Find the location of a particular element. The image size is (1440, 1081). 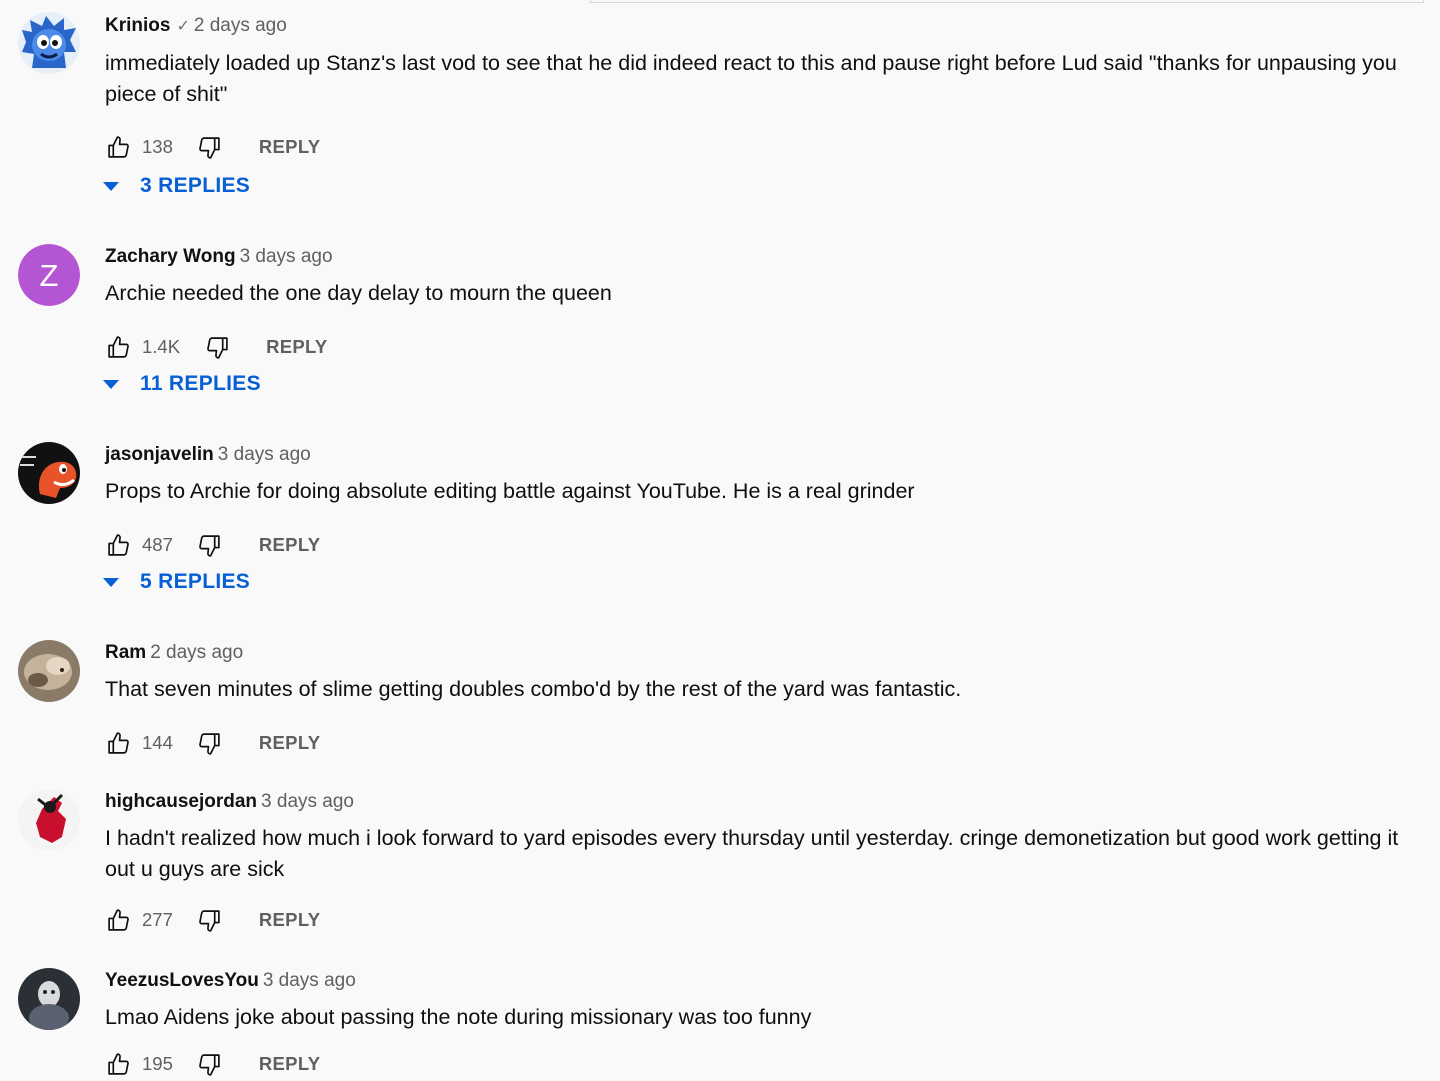

comment-author: jasonjavelin is located at coordinates (159, 454).